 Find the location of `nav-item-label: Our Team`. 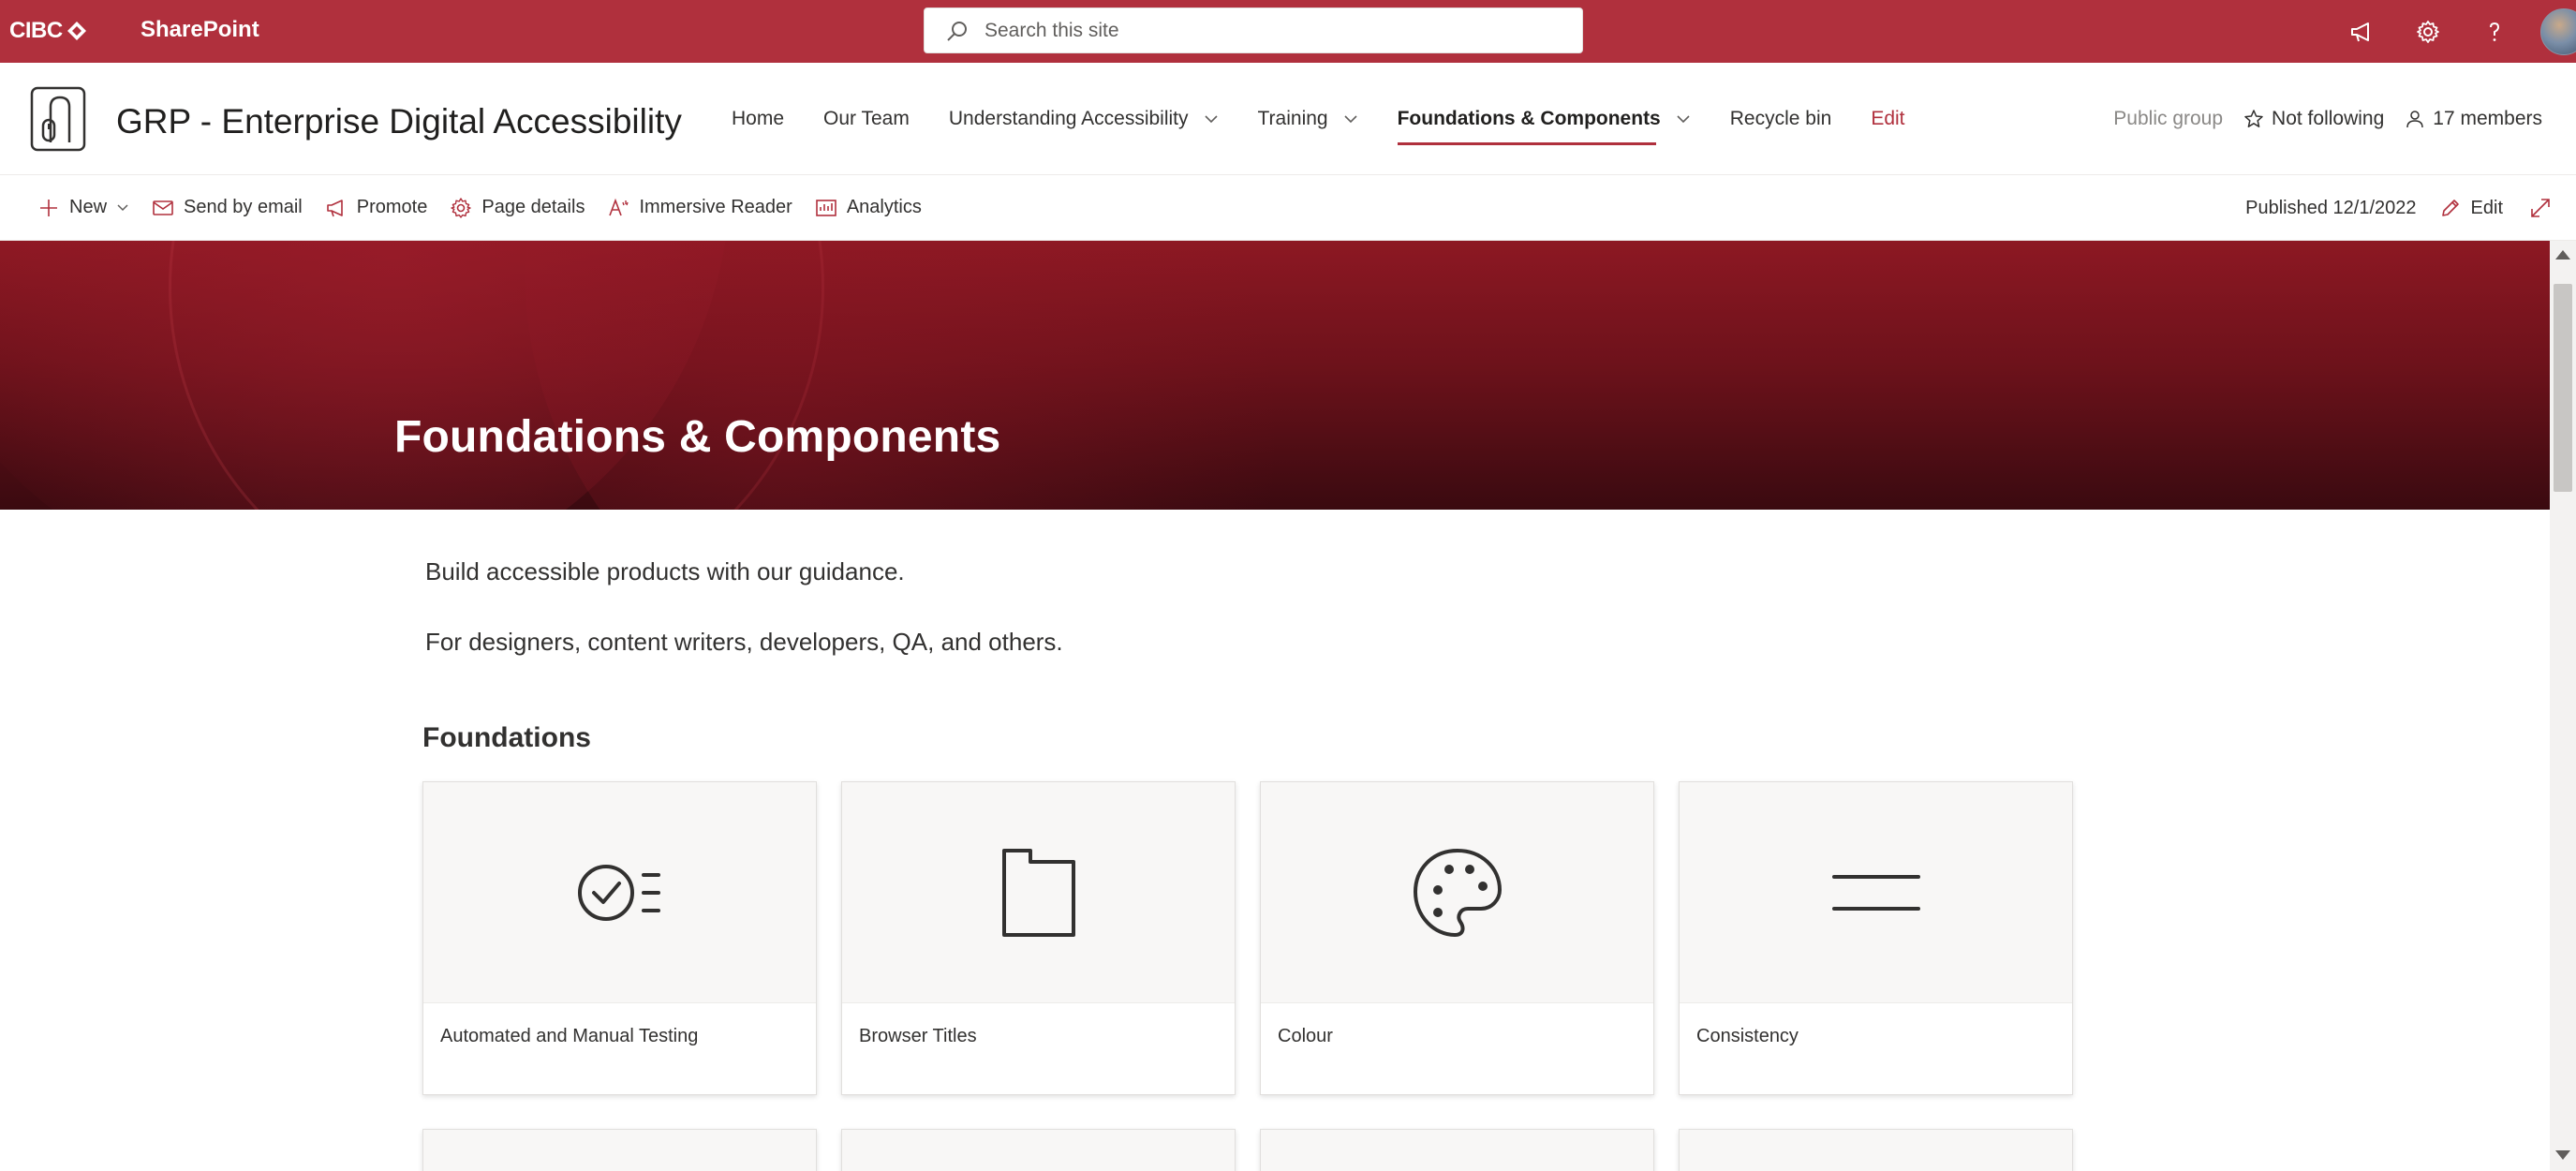

nav-item-label: Our Team is located at coordinates (866, 118).